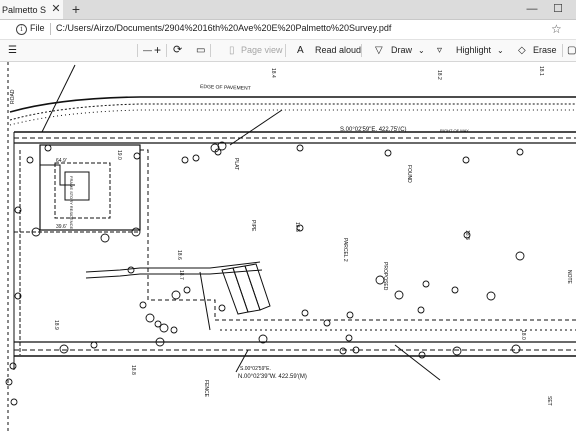  I want to click on svg-text: 18.8, so click(133, 370).